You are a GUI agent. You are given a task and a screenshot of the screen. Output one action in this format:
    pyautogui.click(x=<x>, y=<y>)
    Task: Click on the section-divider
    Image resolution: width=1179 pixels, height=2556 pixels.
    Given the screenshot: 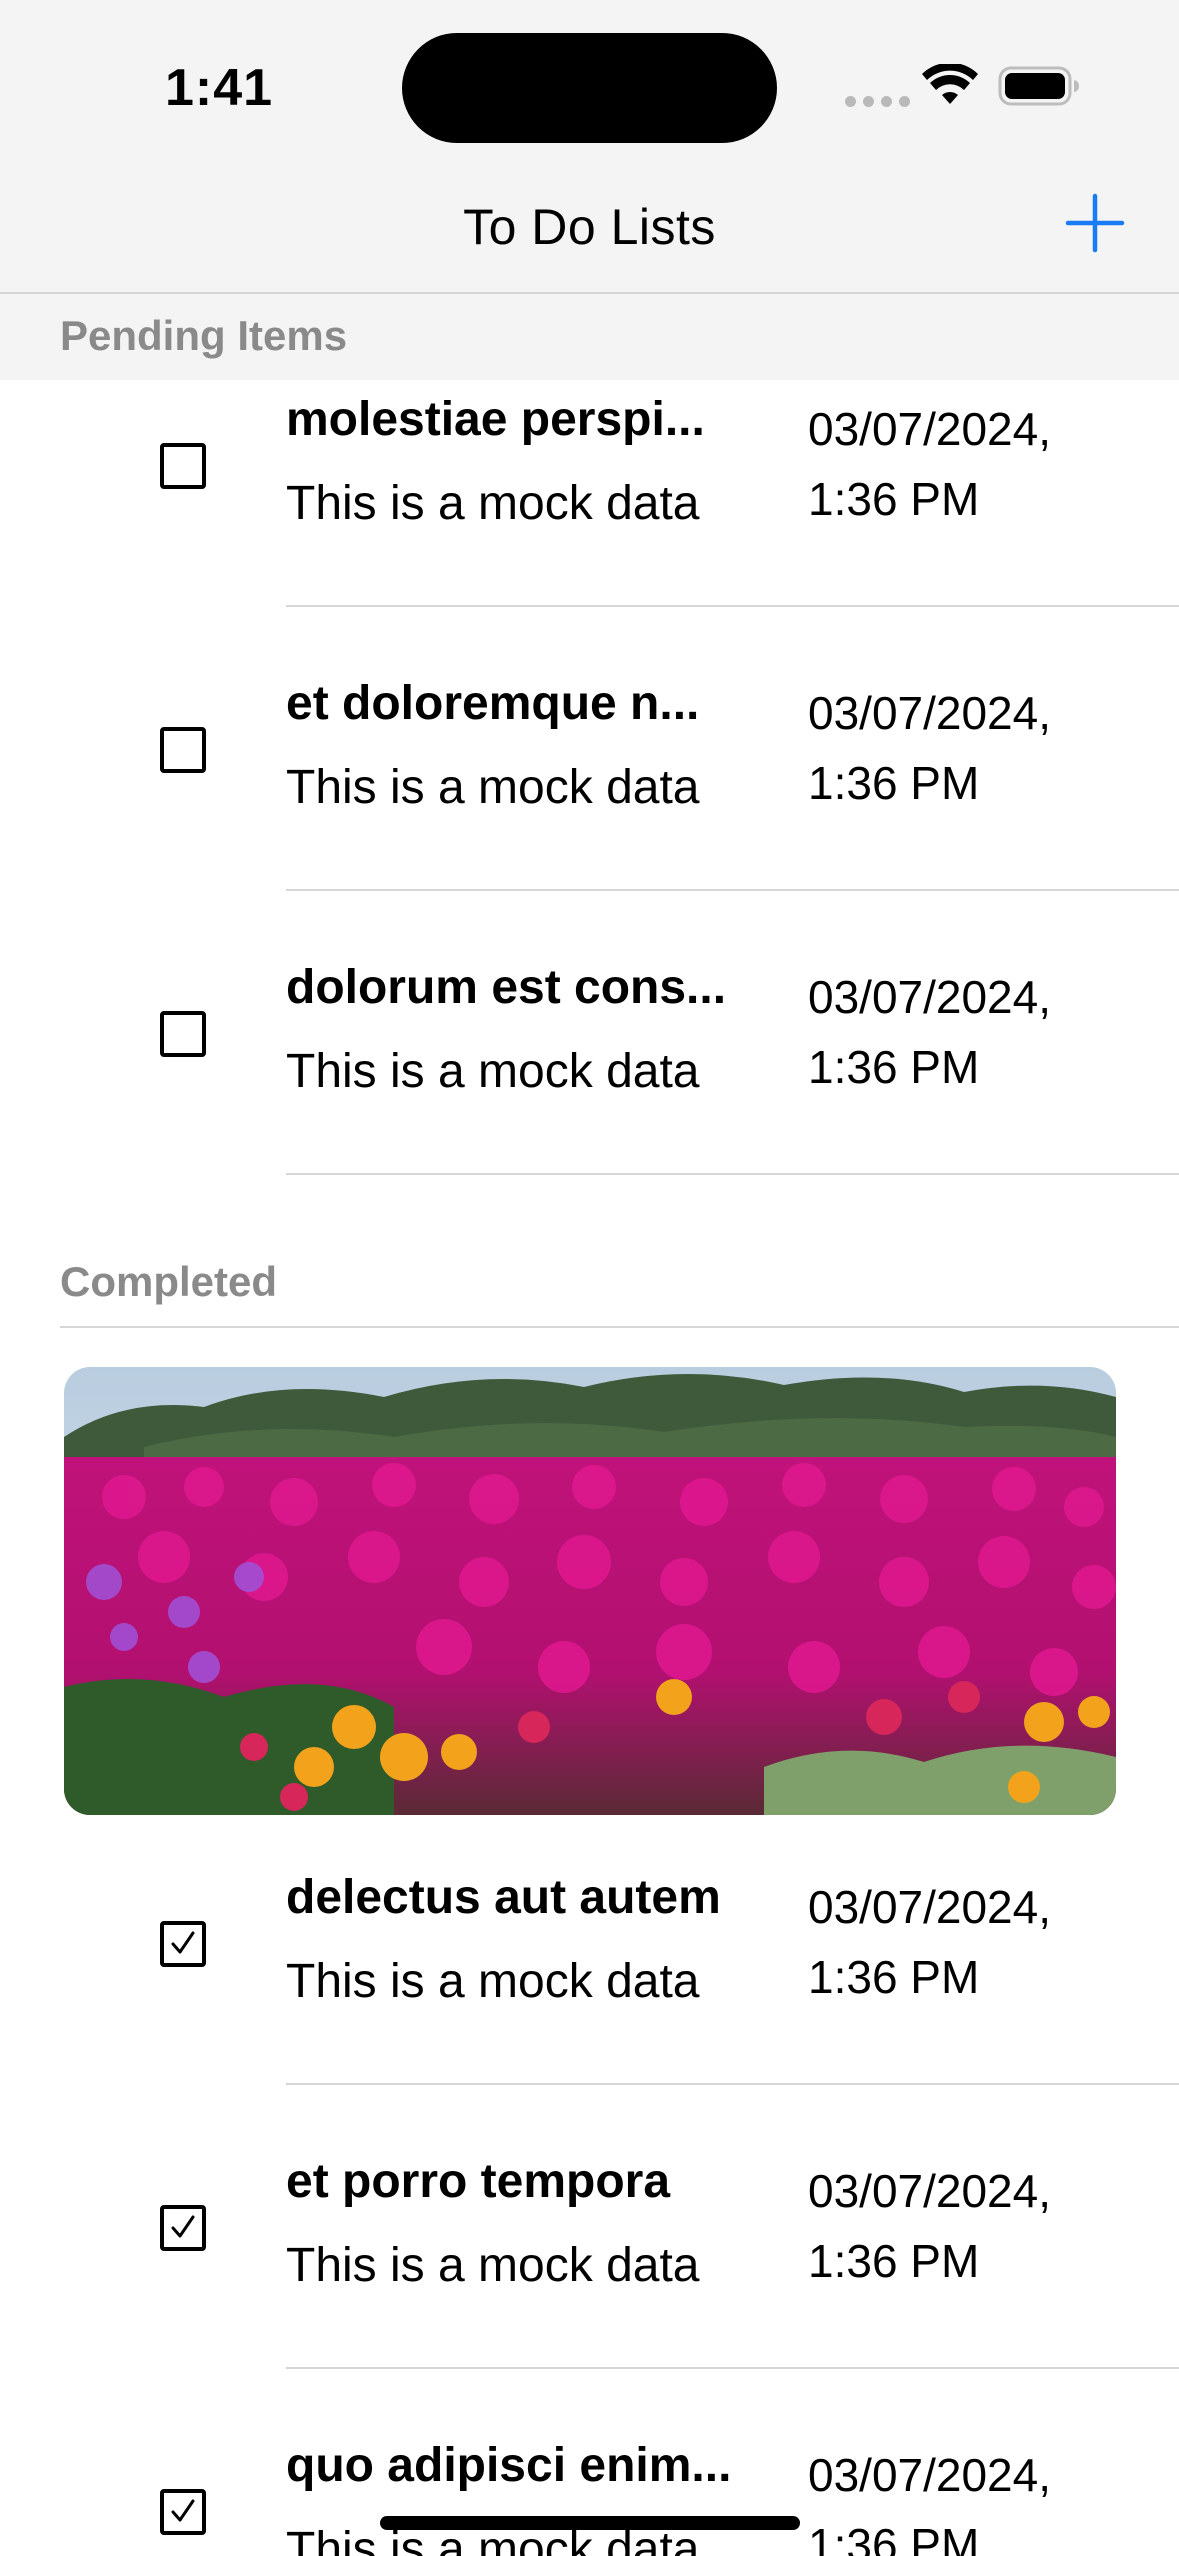 What is the action you would take?
    pyautogui.click(x=619, y=1327)
    